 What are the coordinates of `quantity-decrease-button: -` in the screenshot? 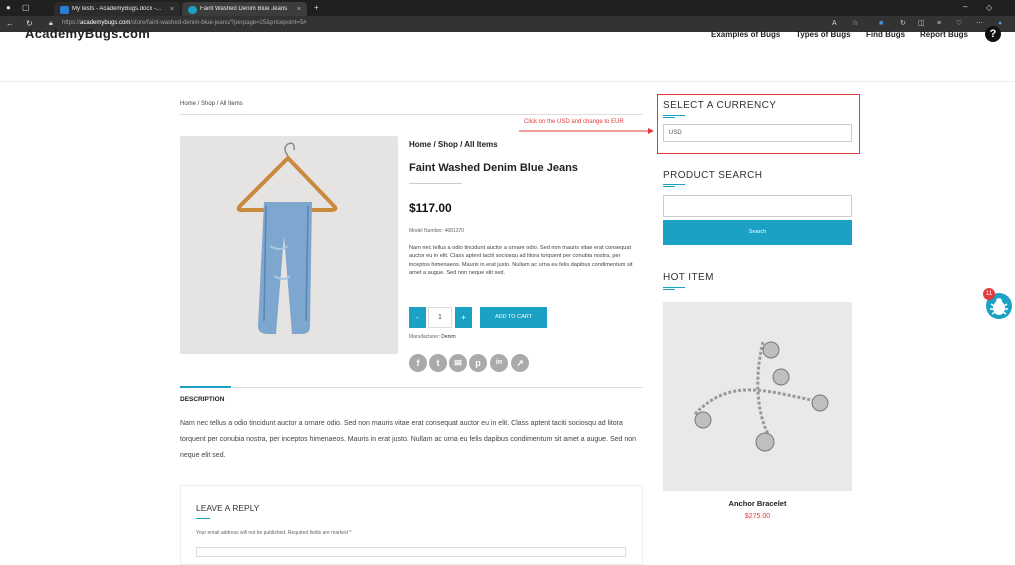 It's located at (417, 317).